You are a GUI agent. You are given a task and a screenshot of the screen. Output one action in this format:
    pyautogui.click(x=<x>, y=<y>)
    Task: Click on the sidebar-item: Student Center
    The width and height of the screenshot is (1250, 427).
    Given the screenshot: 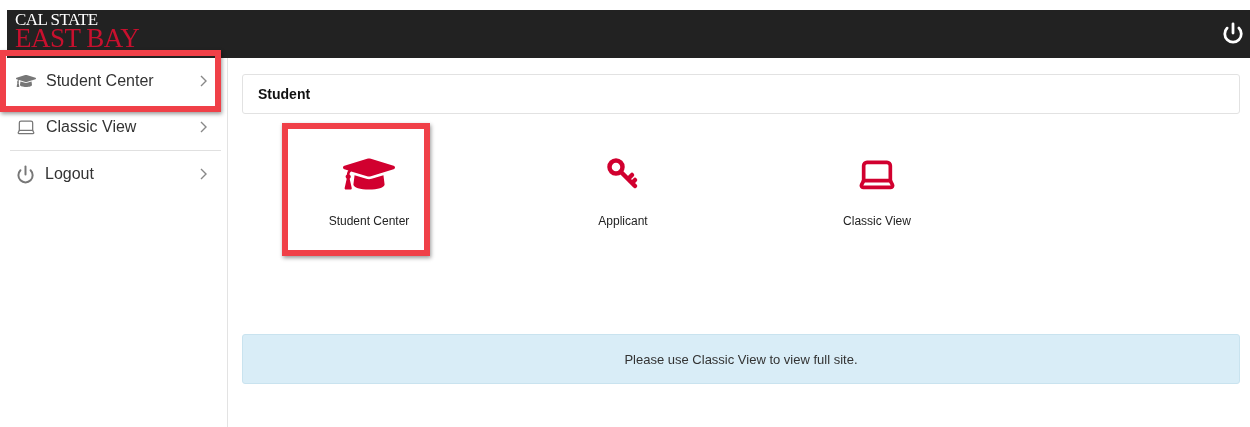 What is the action you would take?
    pyautogui.click(x=115, y=81)
    